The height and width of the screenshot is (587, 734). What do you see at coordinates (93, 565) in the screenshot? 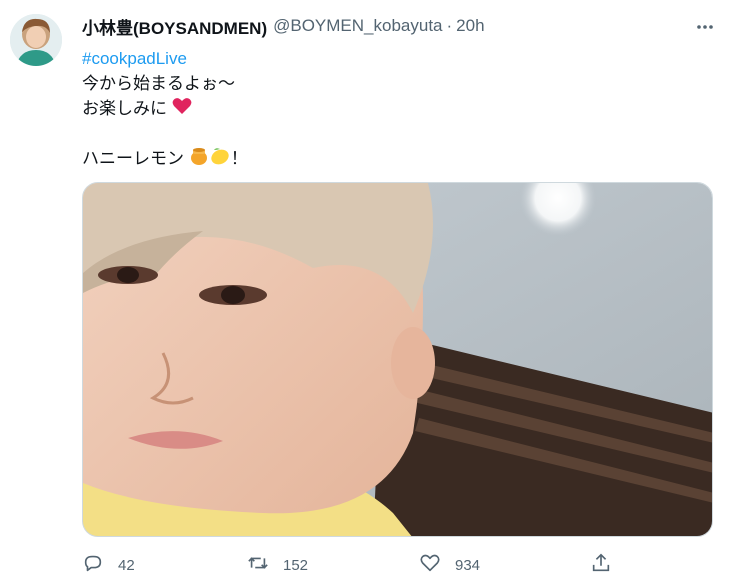
I see `reply-icon` at bounding box center [93, 565].